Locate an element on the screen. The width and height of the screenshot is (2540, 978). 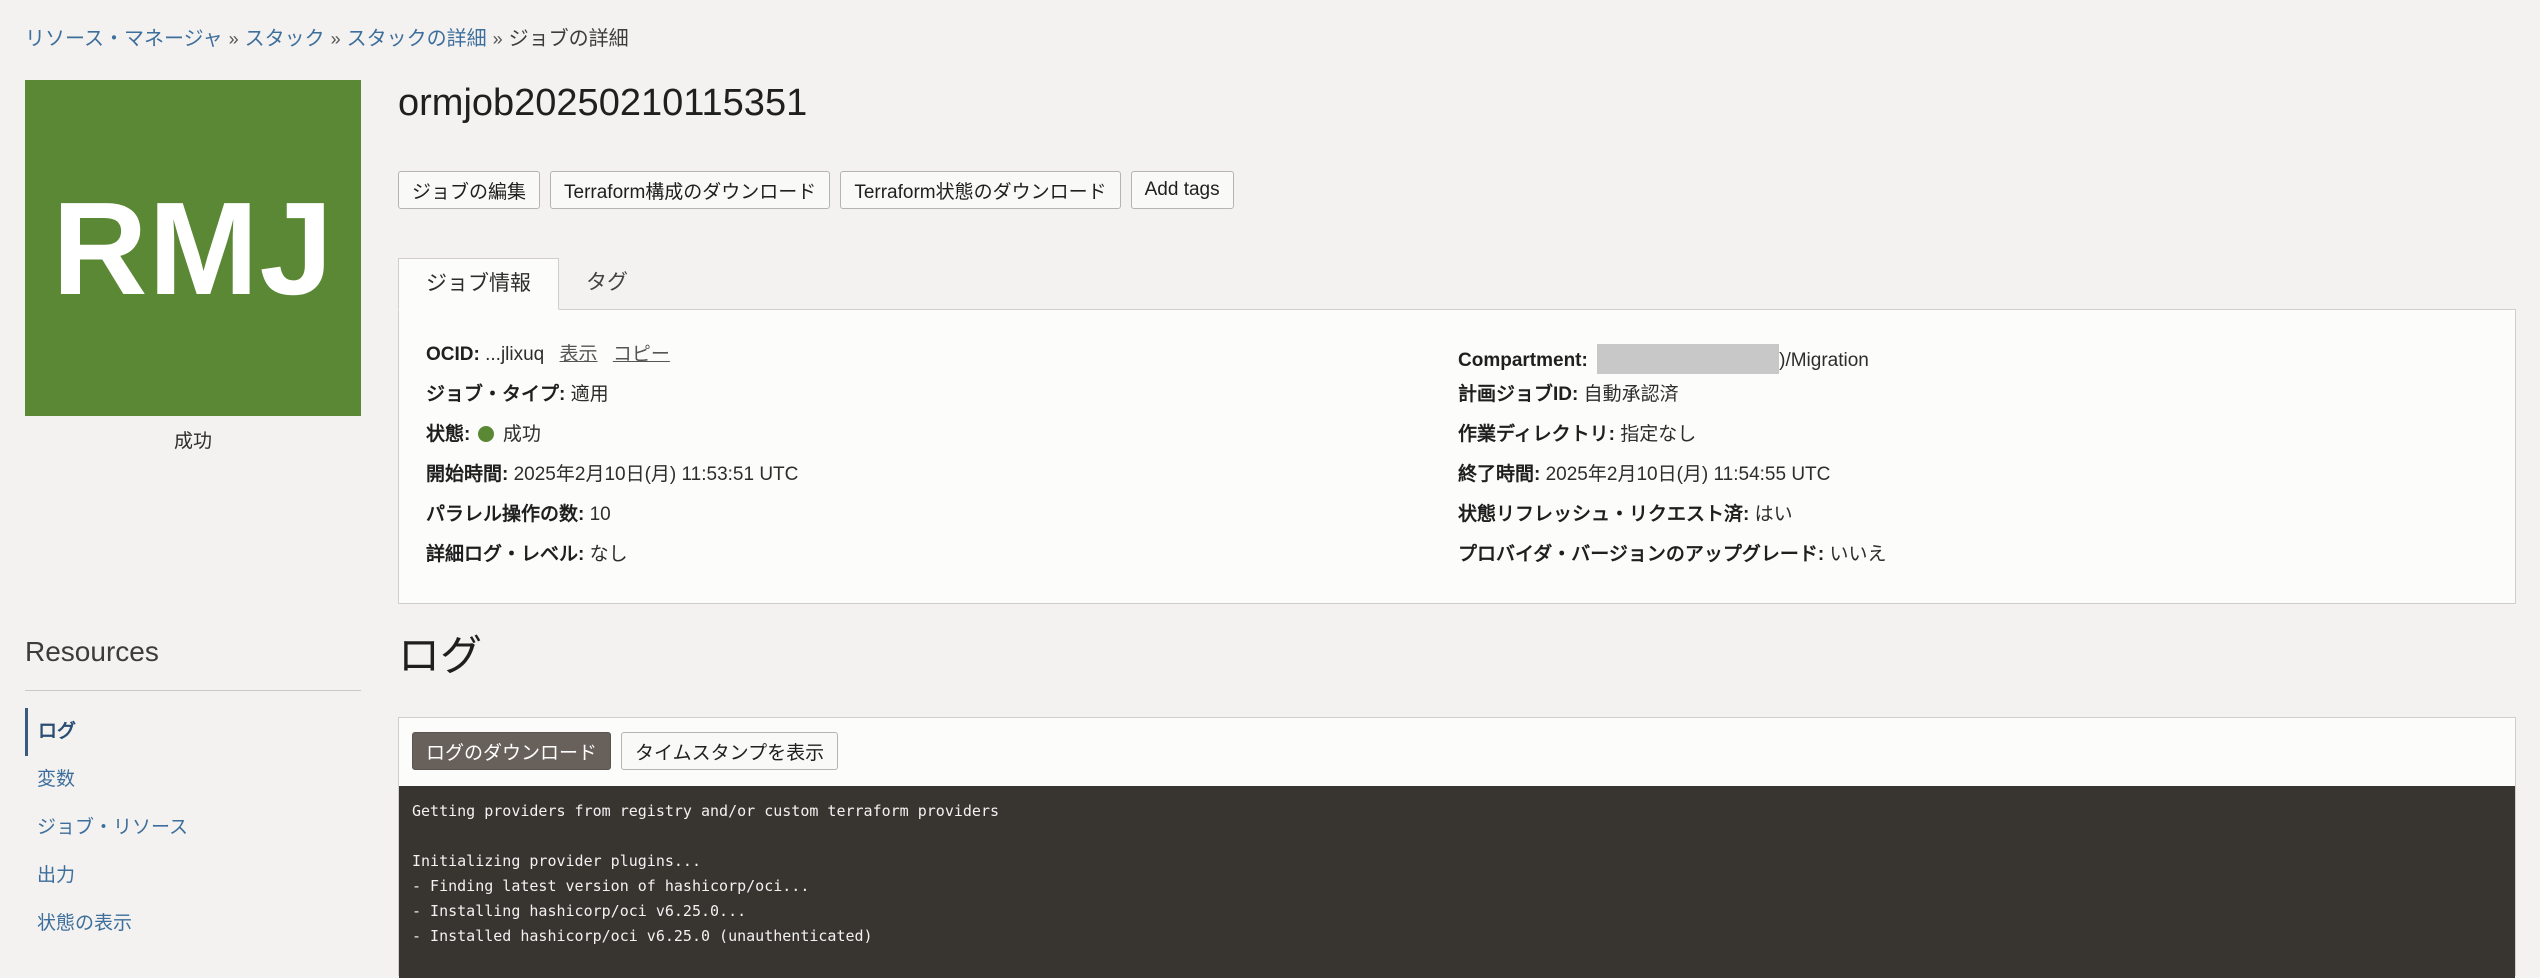
log-level-value: なし is located at coordinates (608, 554).